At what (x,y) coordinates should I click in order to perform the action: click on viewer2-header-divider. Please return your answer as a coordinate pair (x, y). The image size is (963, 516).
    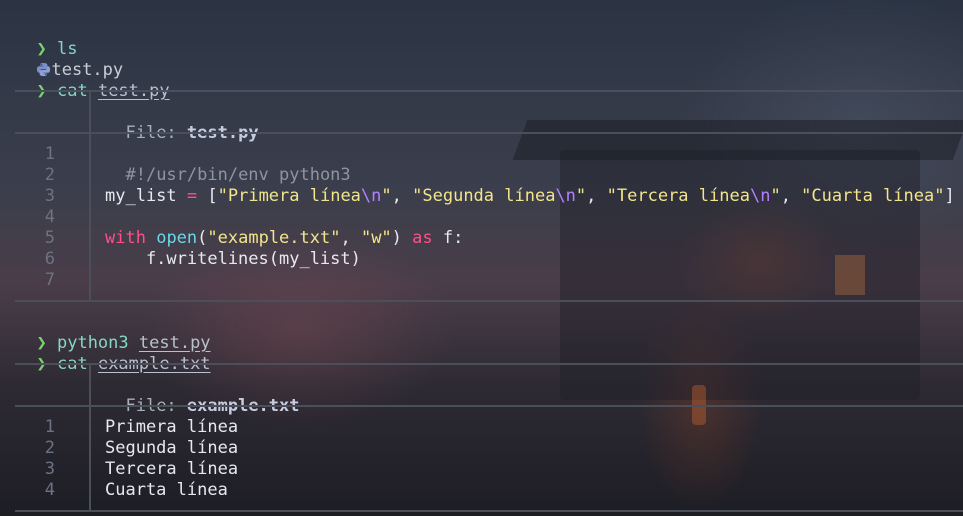
    Looking at the image, I should click on (90, 385).